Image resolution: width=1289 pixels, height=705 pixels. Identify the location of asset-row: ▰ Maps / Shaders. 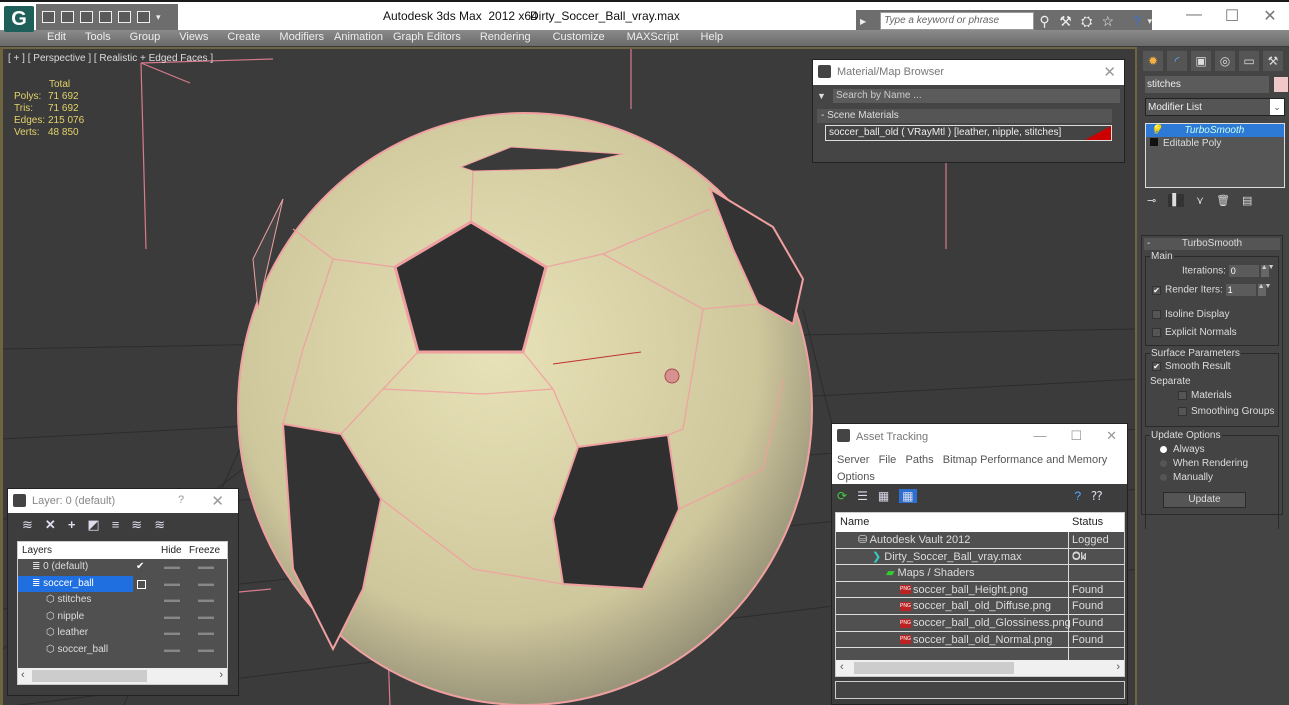
(980, 573).